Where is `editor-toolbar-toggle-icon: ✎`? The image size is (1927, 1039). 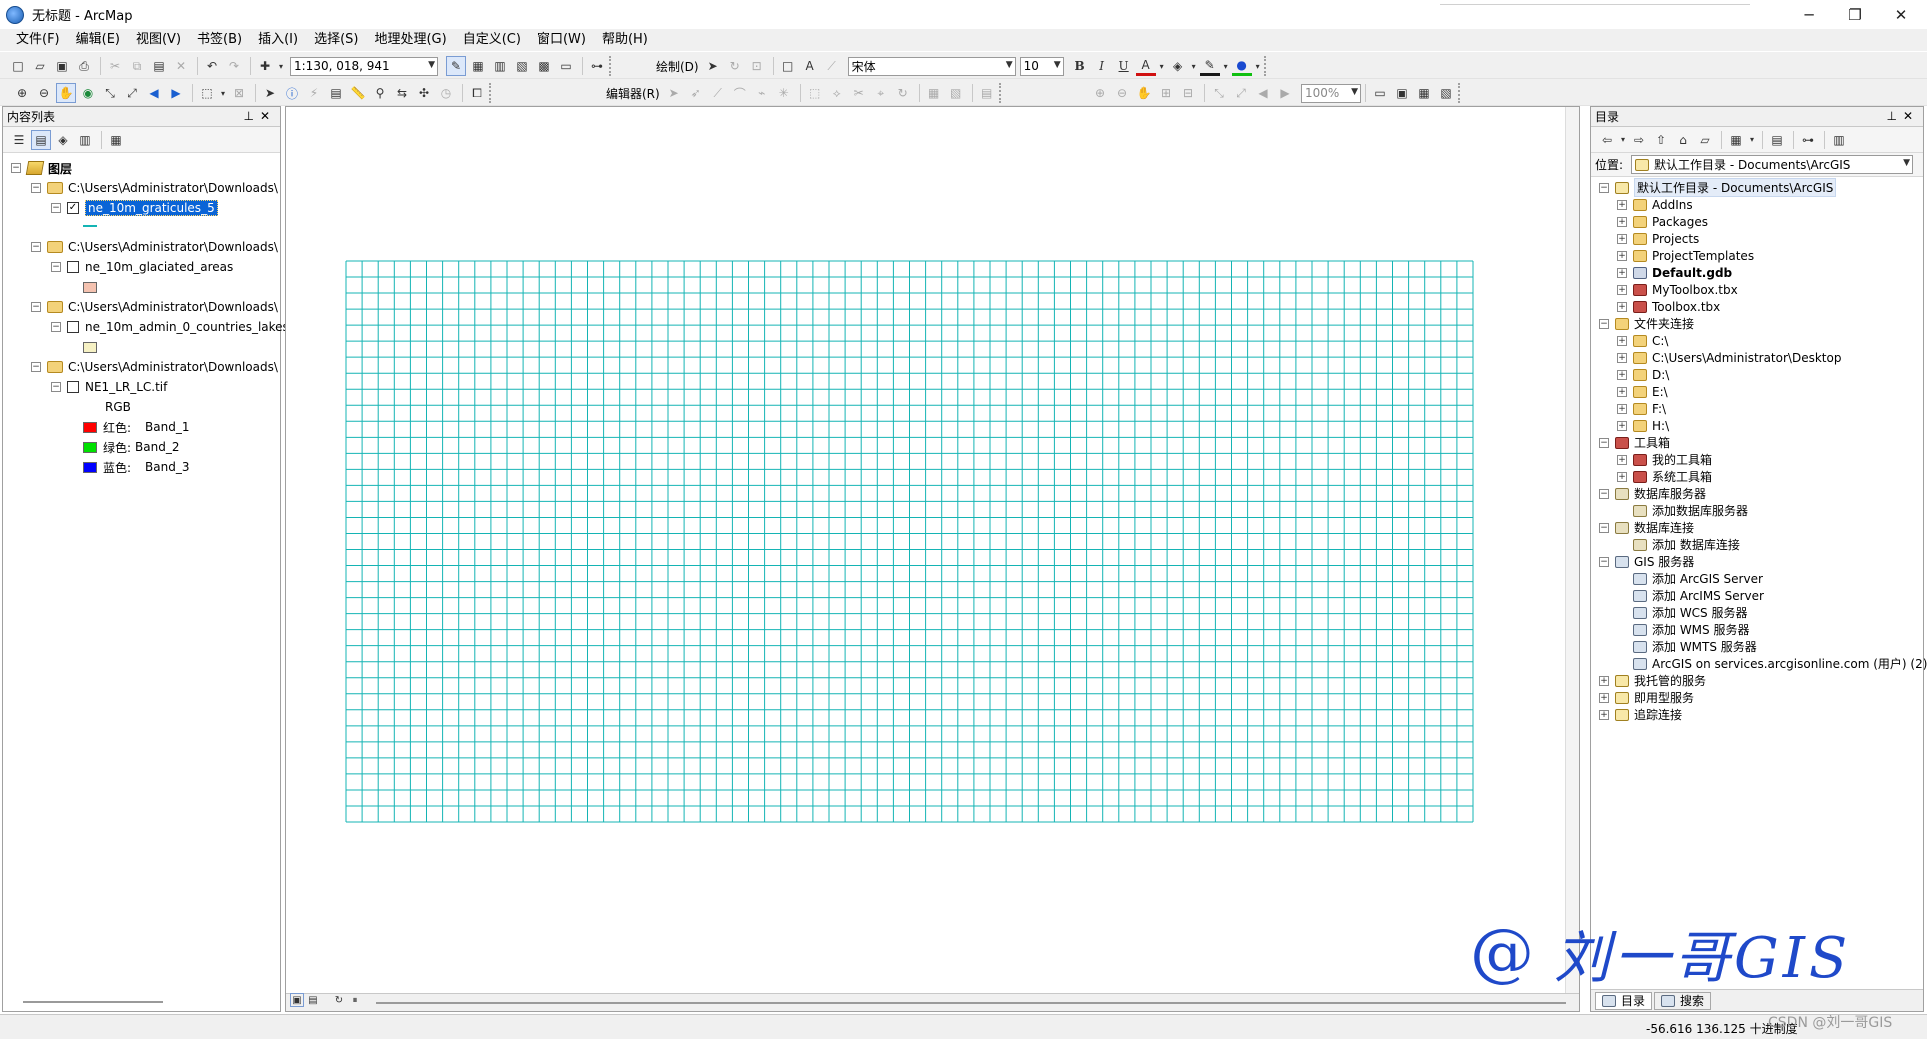 editor-toolbar-toggle-icon: ✎ is located at coordinates (456, 66).